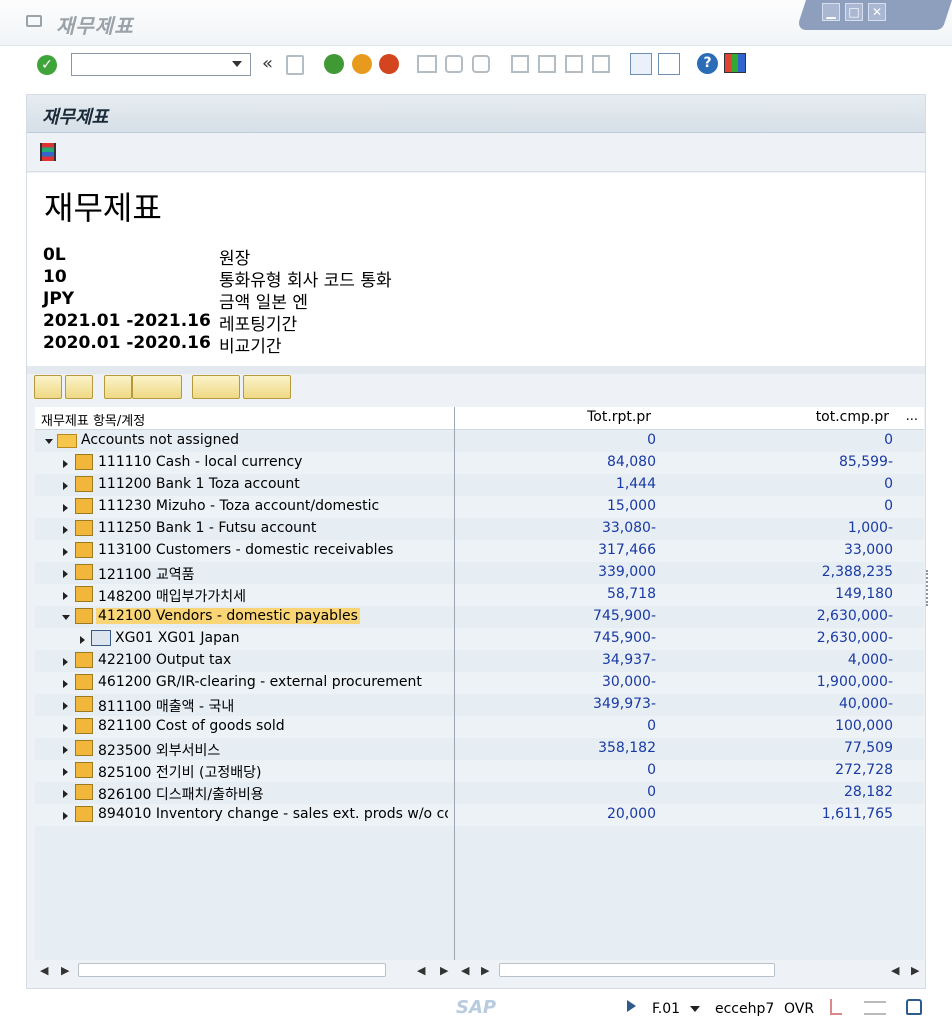 The height and width of the screenshot is (1029, 952). Describe the element at coordinates (47, 65) in the screenshot. I see `enter-check-icon: ✓` at that location.